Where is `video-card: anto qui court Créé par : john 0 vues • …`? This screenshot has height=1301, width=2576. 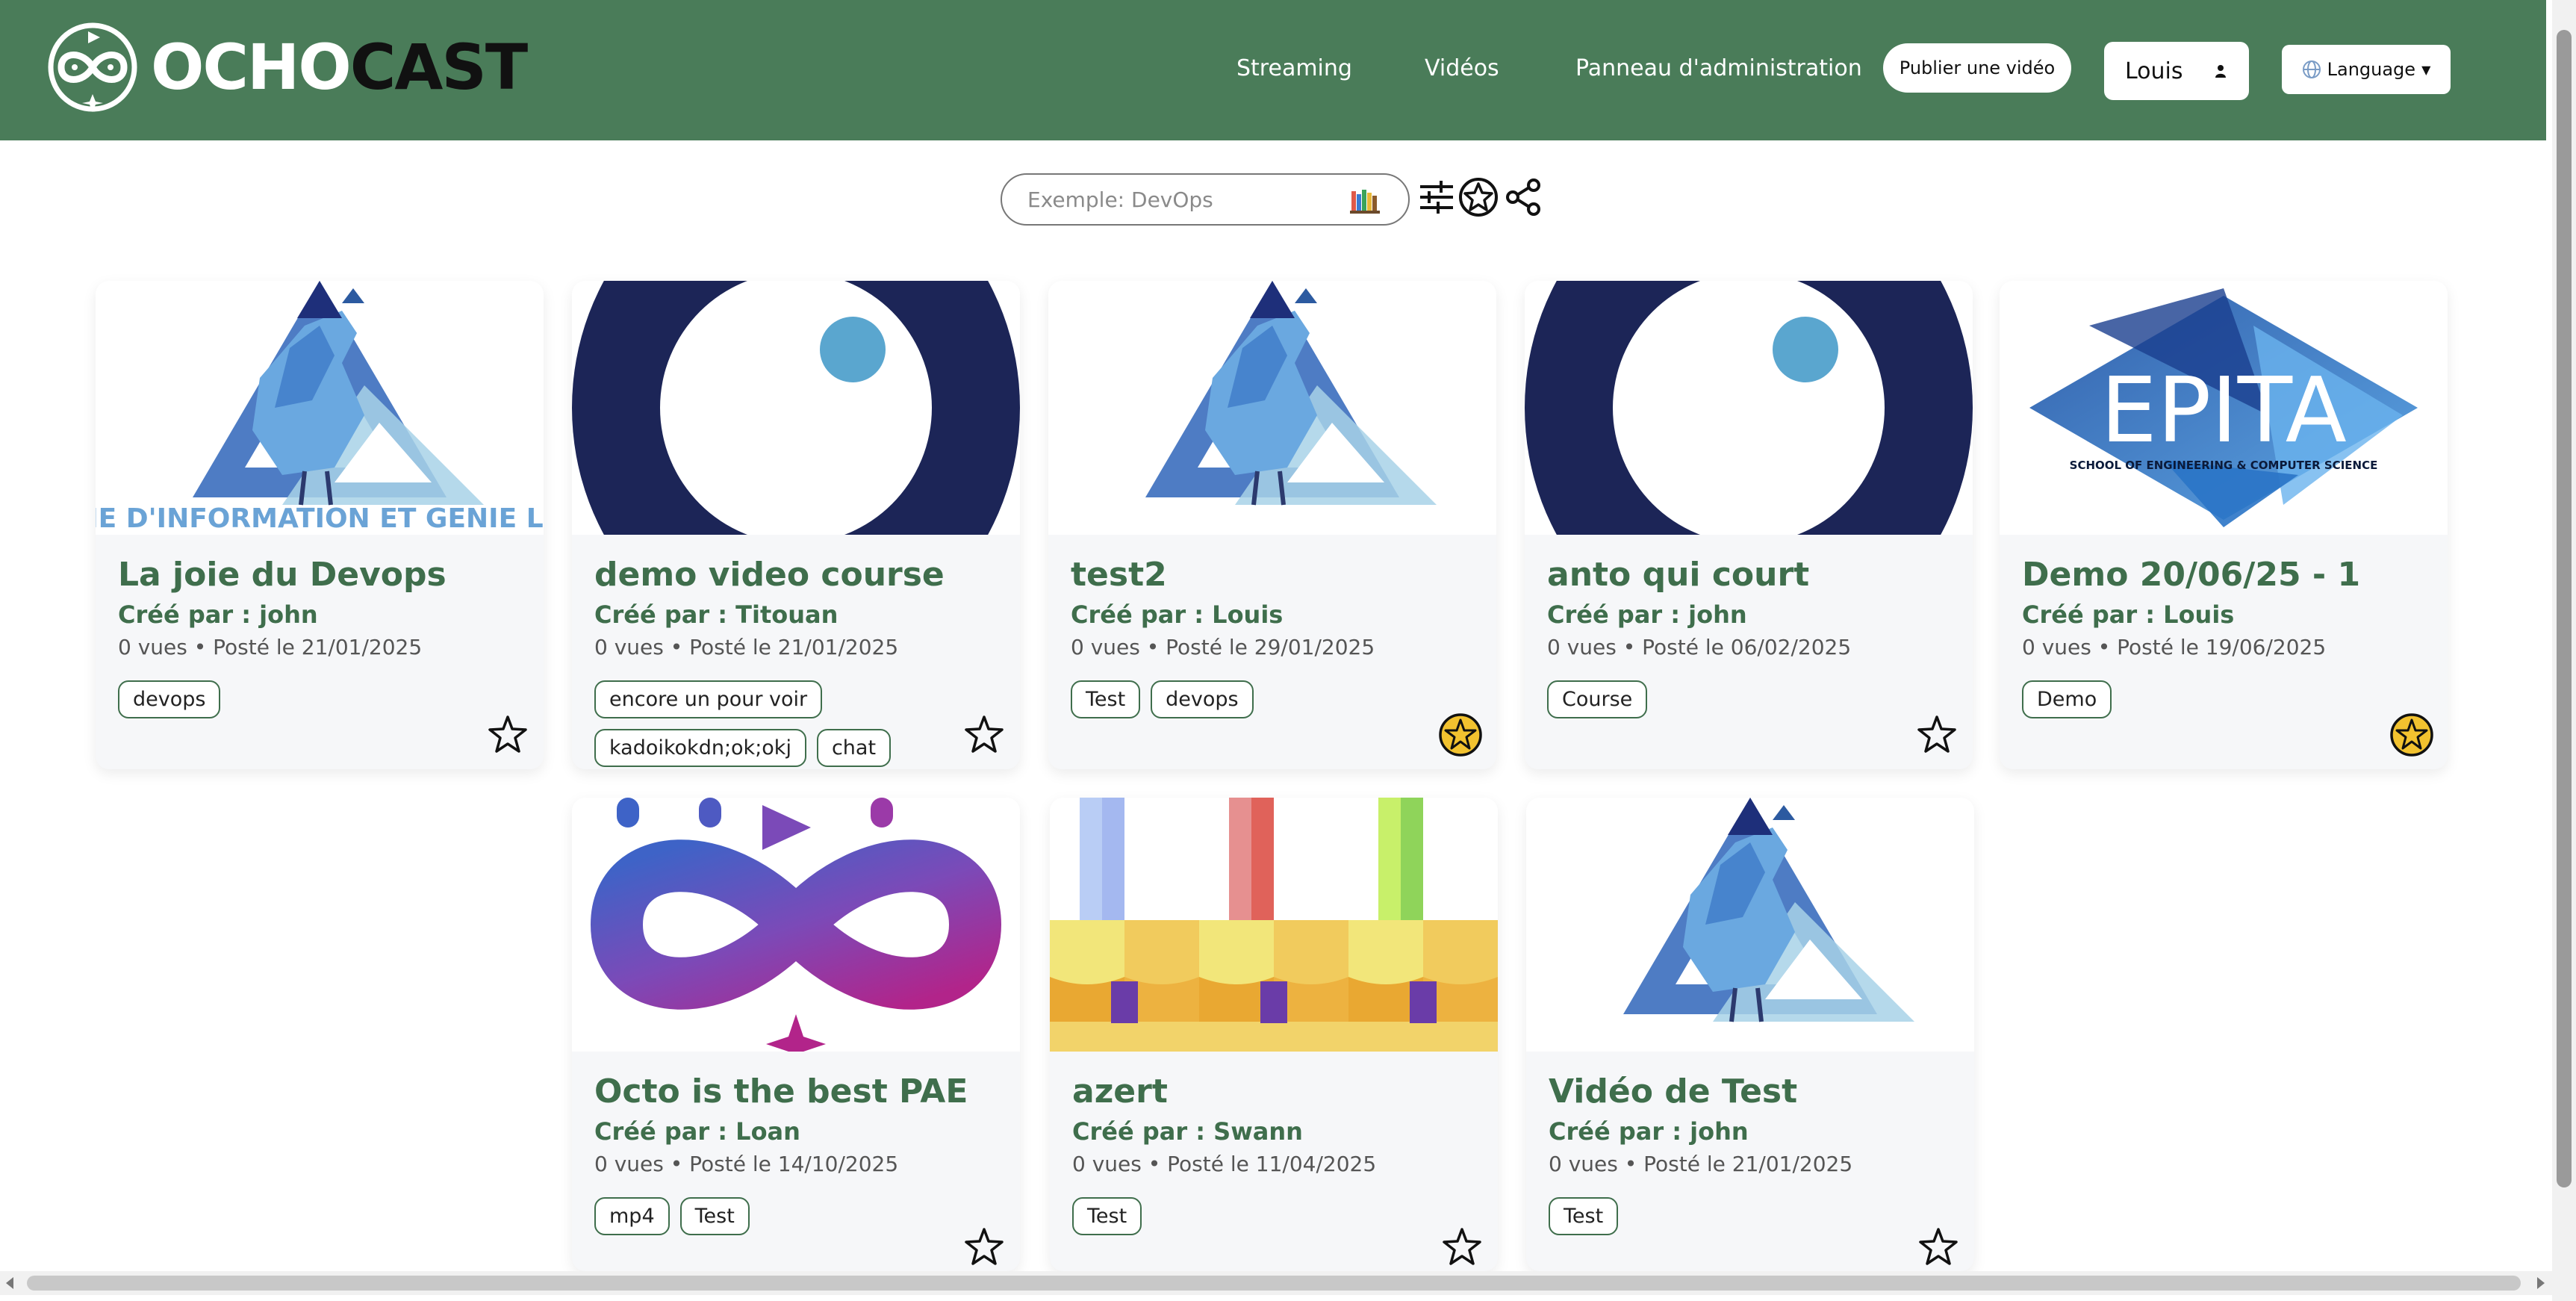 video-card: anto qui court Créé par : john 0 vues • … is located at coordinates (1749, 525).